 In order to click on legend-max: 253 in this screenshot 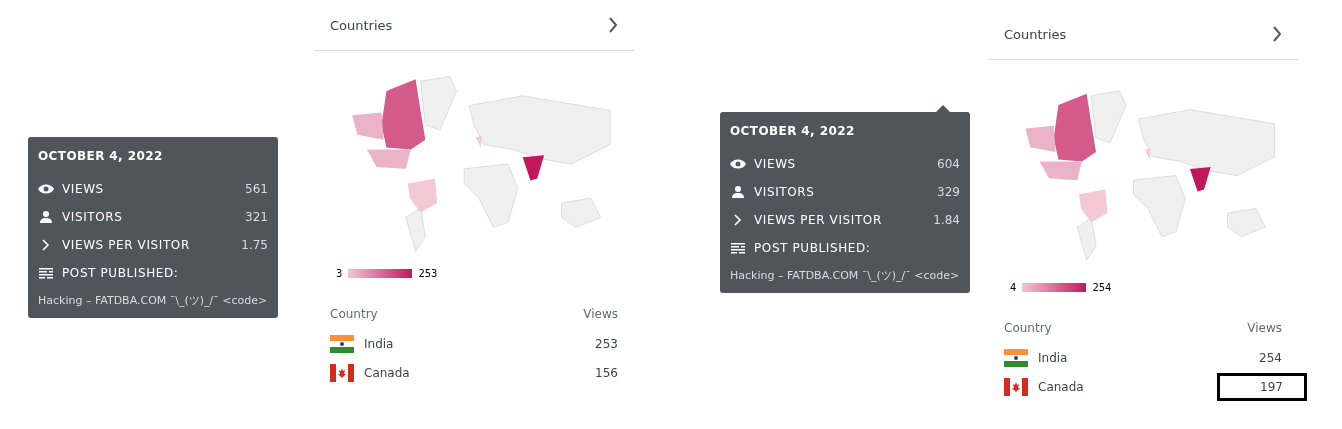, I will do `click(428, 273)`.